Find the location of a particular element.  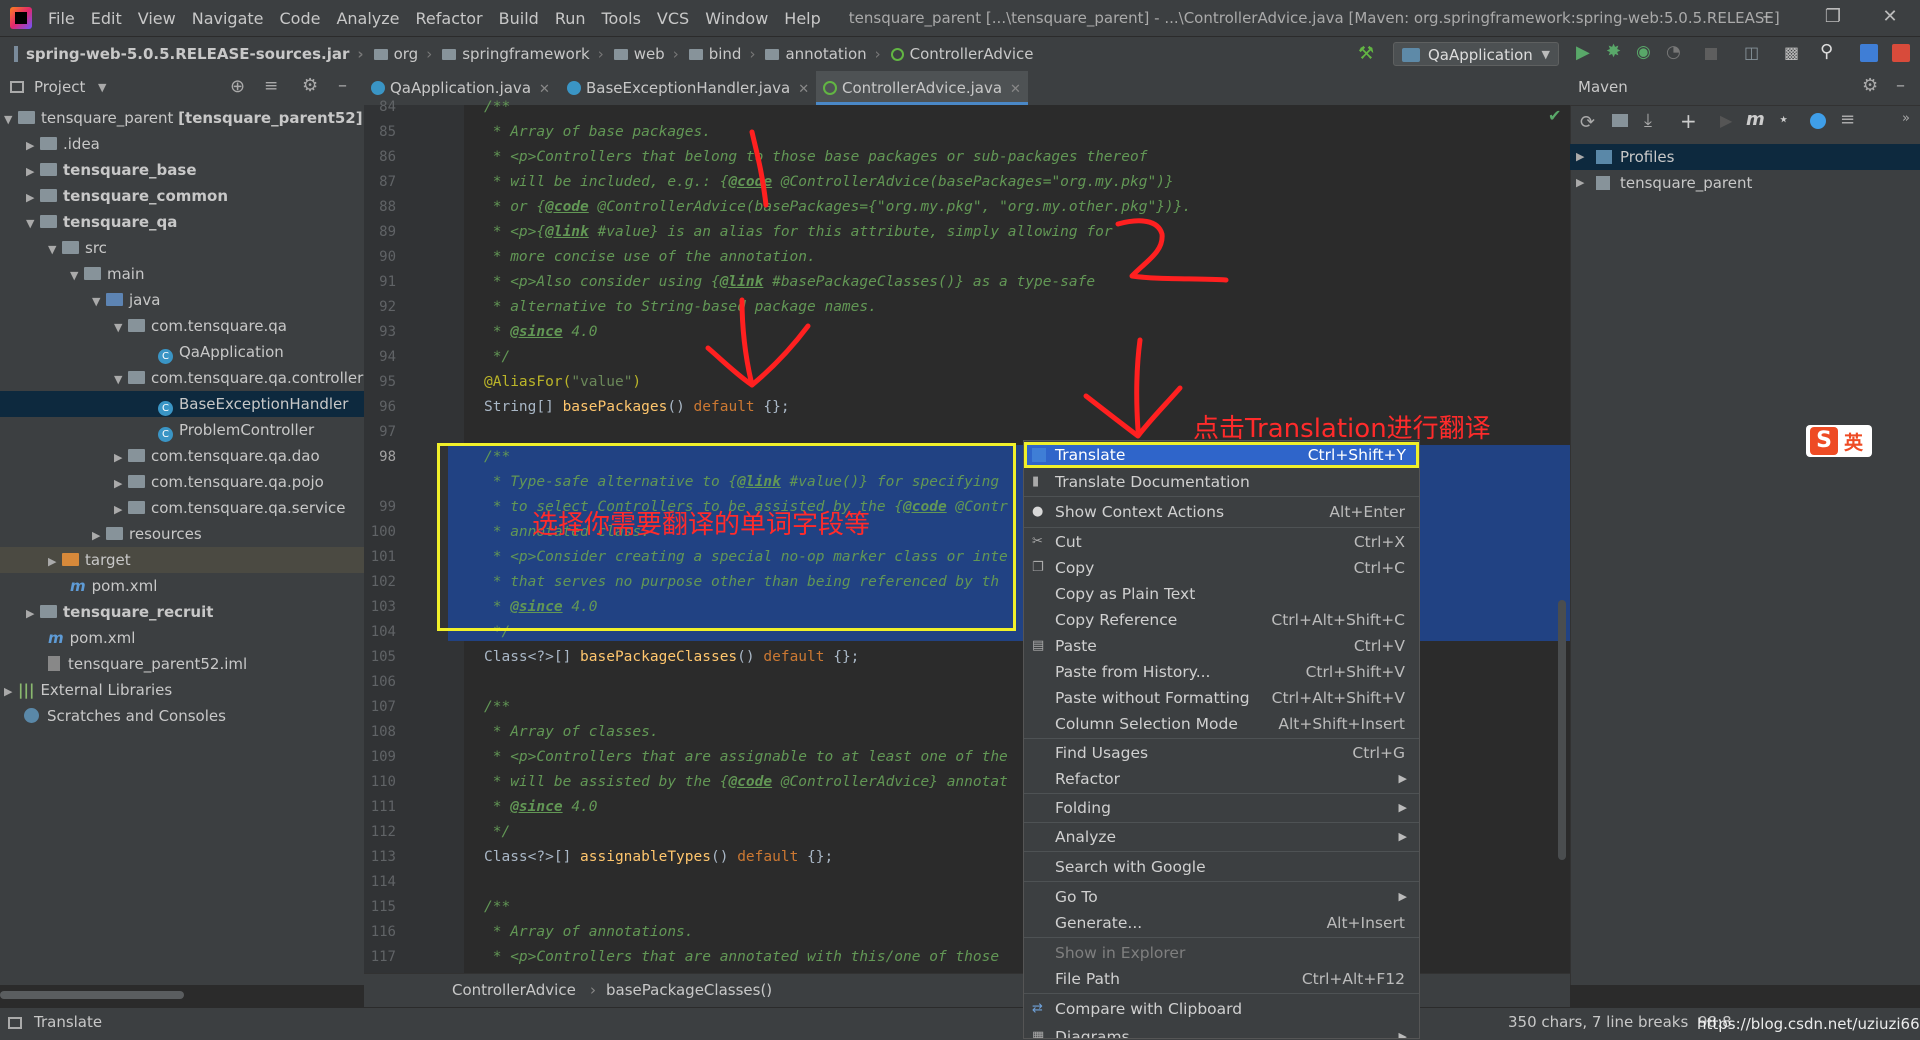

annotation-click-text: 点击Translation进行翻译 is located at coordinates (1342, 429).